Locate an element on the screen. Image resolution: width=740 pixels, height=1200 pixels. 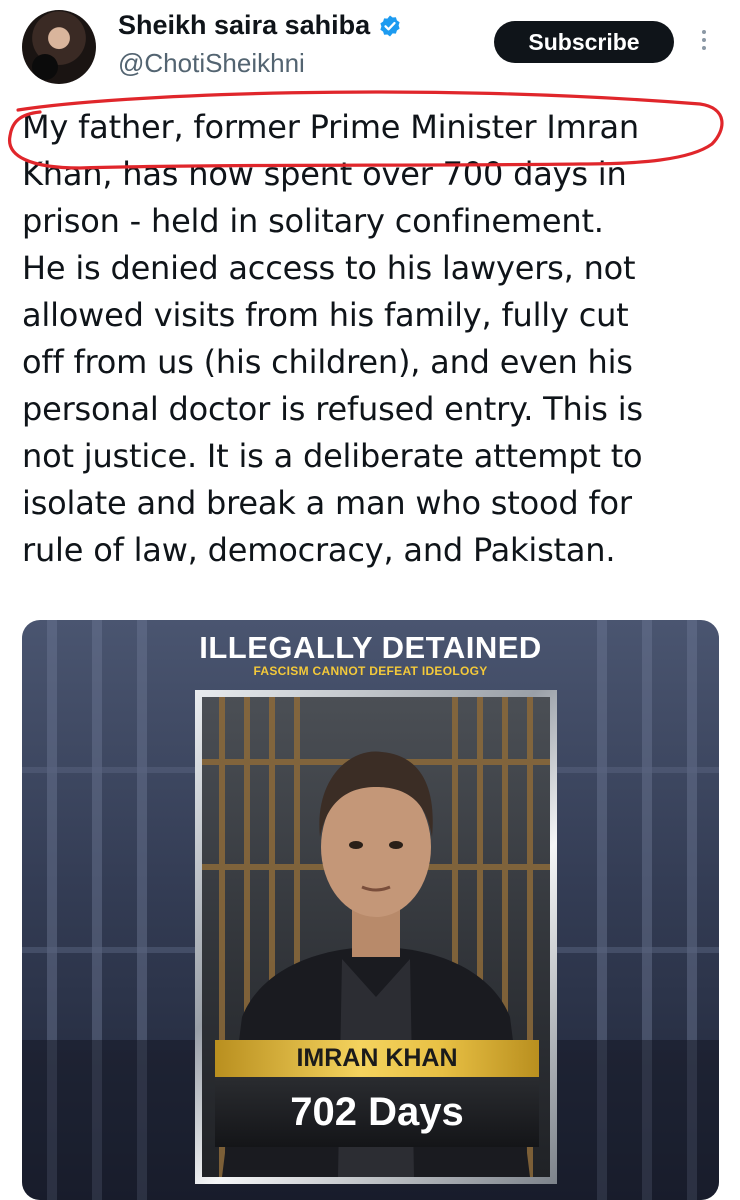
avatar is located at coordinates (59, 47).